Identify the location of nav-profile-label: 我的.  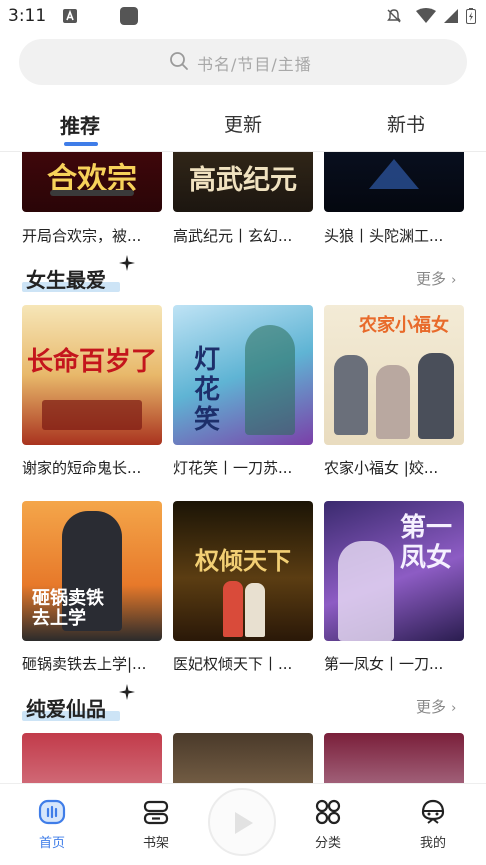
(432, 843).